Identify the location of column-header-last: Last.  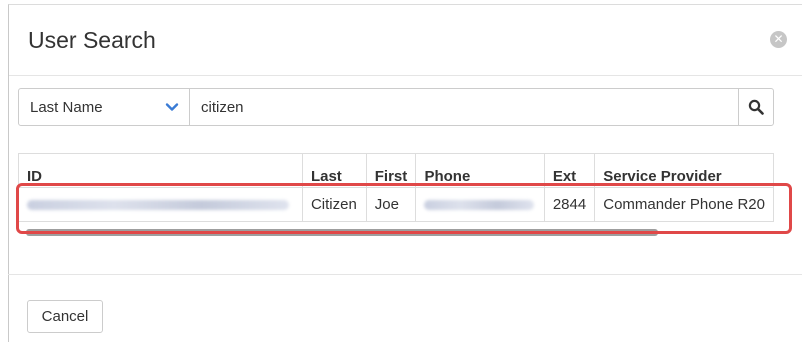
(334, 170).